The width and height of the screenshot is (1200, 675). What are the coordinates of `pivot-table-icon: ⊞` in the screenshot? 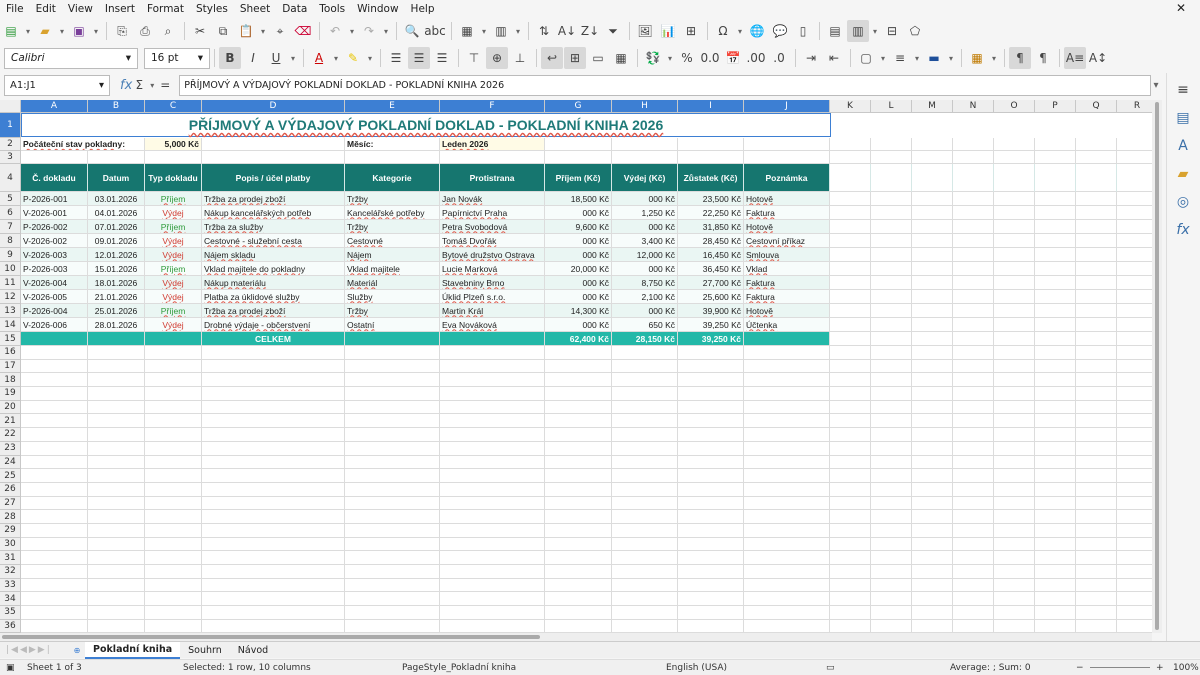 It's located at (691, 31).